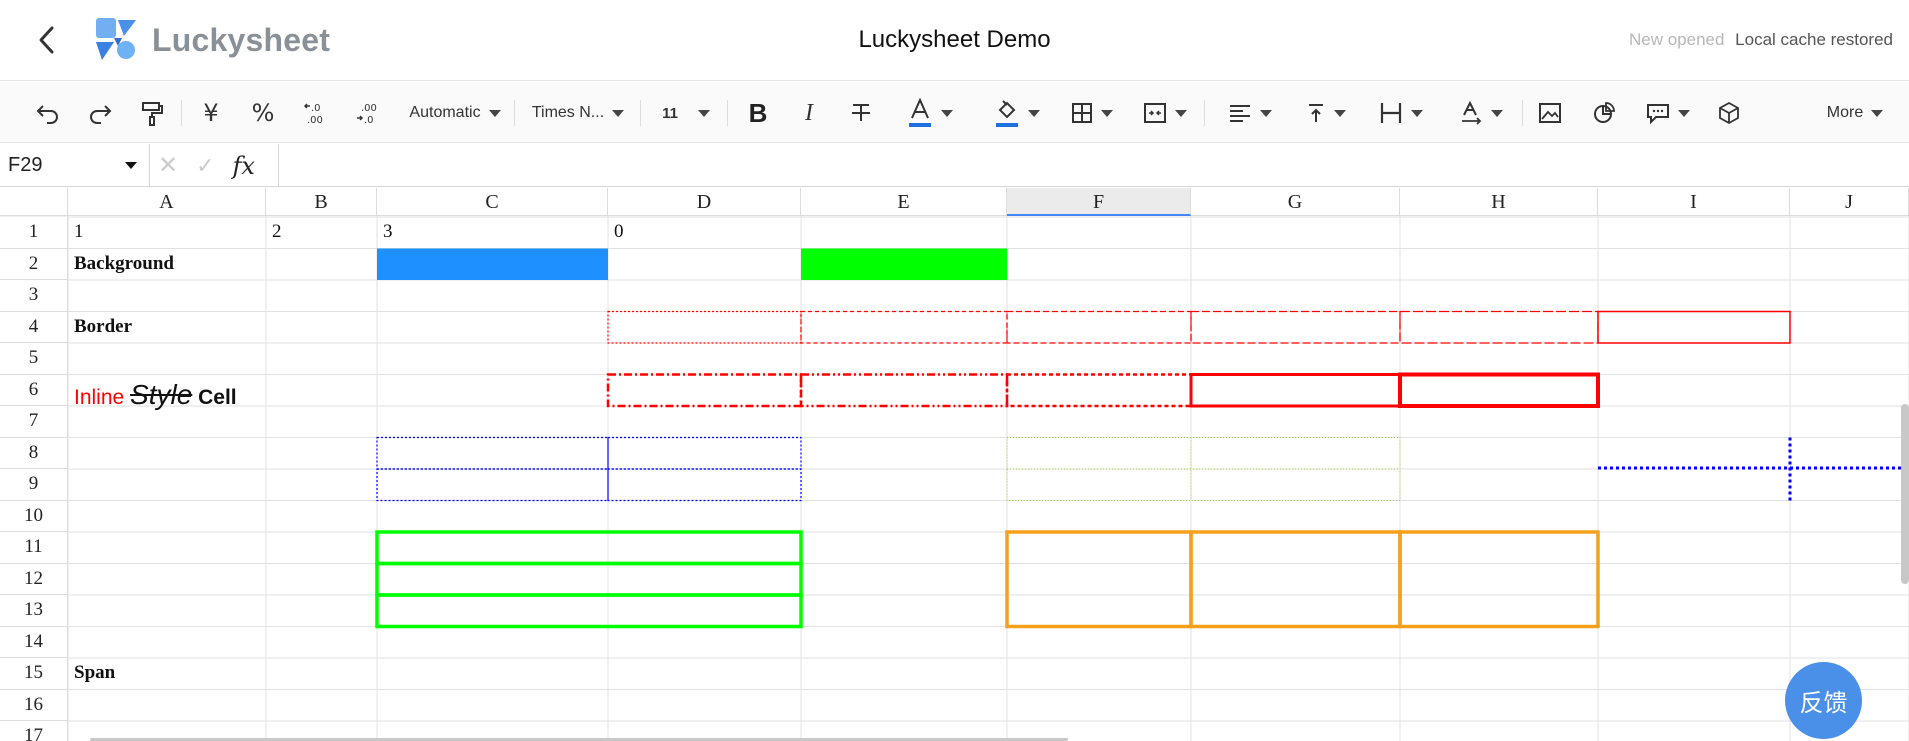 This screenshot has width=1909, height=741. I want to click on comment-button, so click(1668, 113).